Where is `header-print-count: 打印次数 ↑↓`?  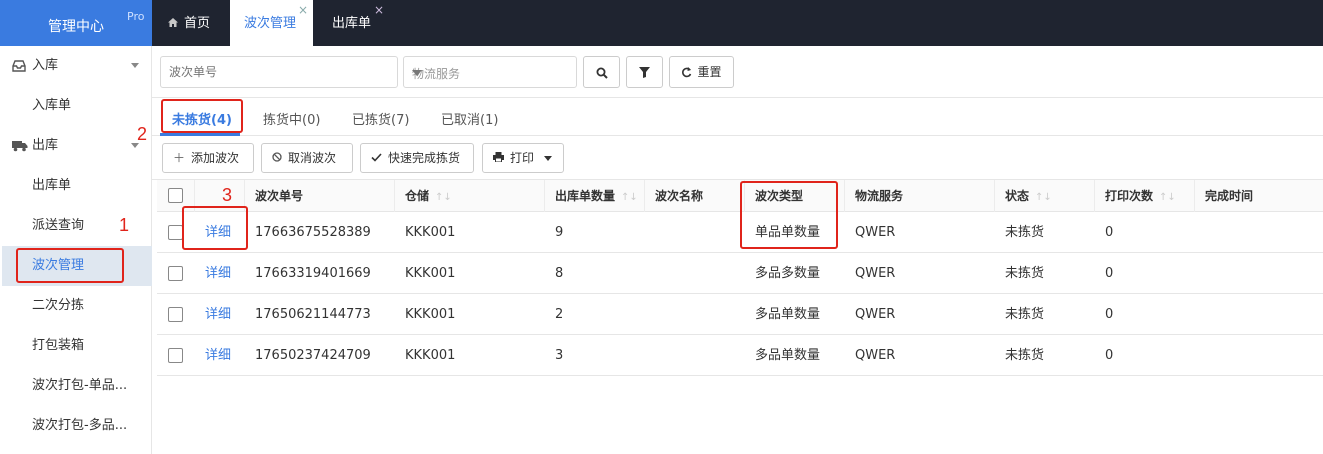 header-print-count: 打印次数 ↑↓ is located at coordinates (1145, 196).